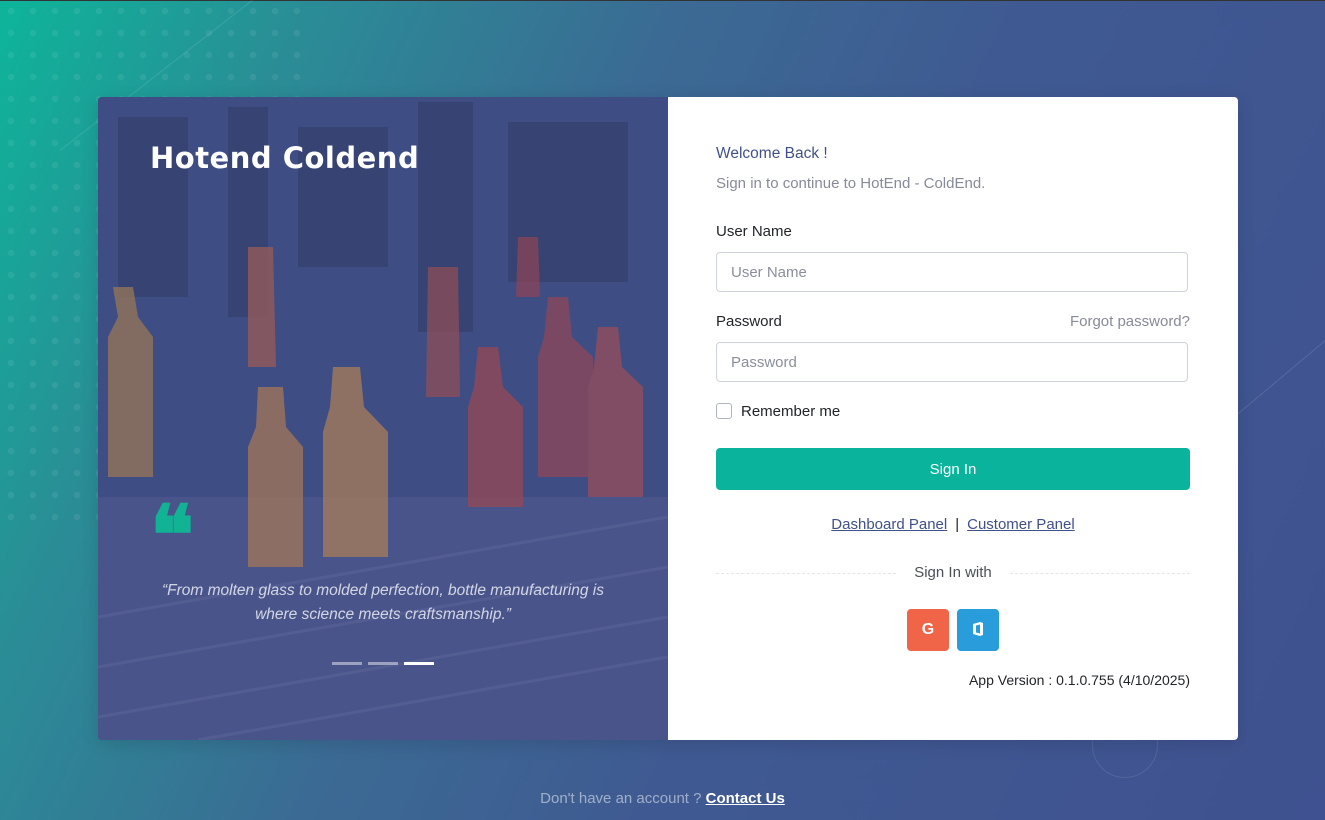  Describe the element at coordinates (1130, 321) in the screenshot. I see `forgot-password-link: Forgot password?` at that location.